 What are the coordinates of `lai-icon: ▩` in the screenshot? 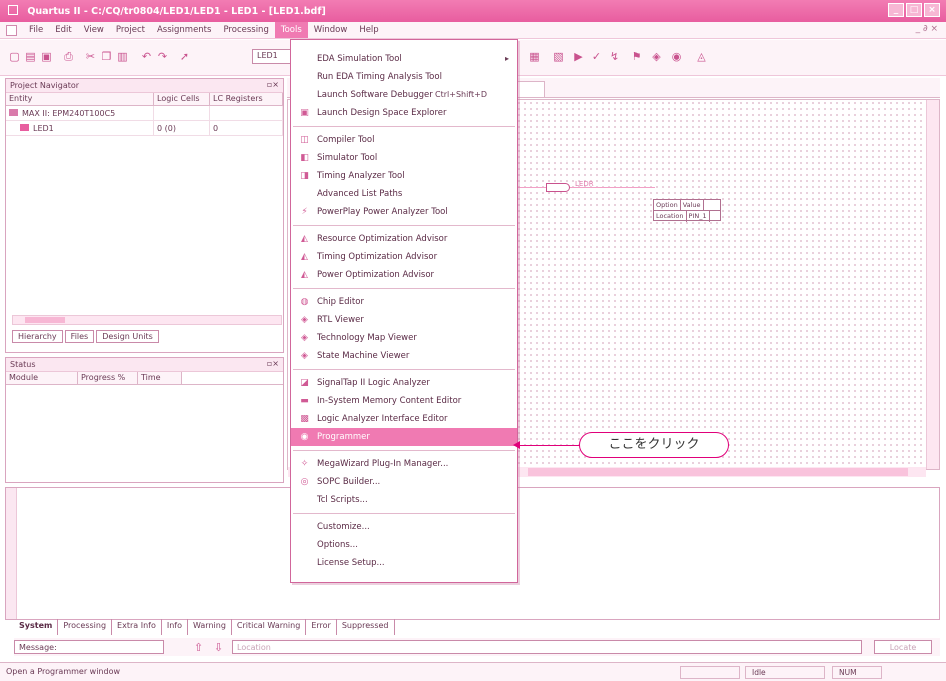 It's located at (304, 419).